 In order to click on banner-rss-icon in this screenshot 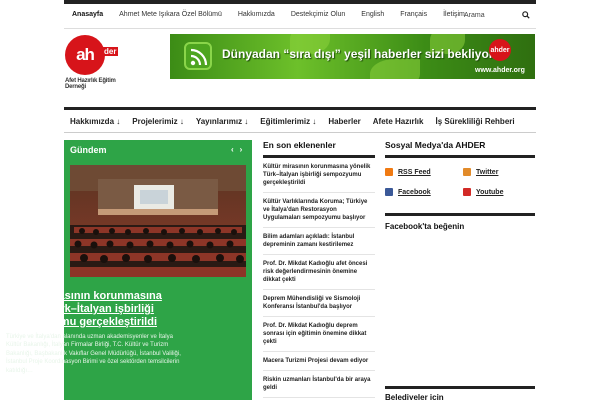, I will do `click(198, 56)`.